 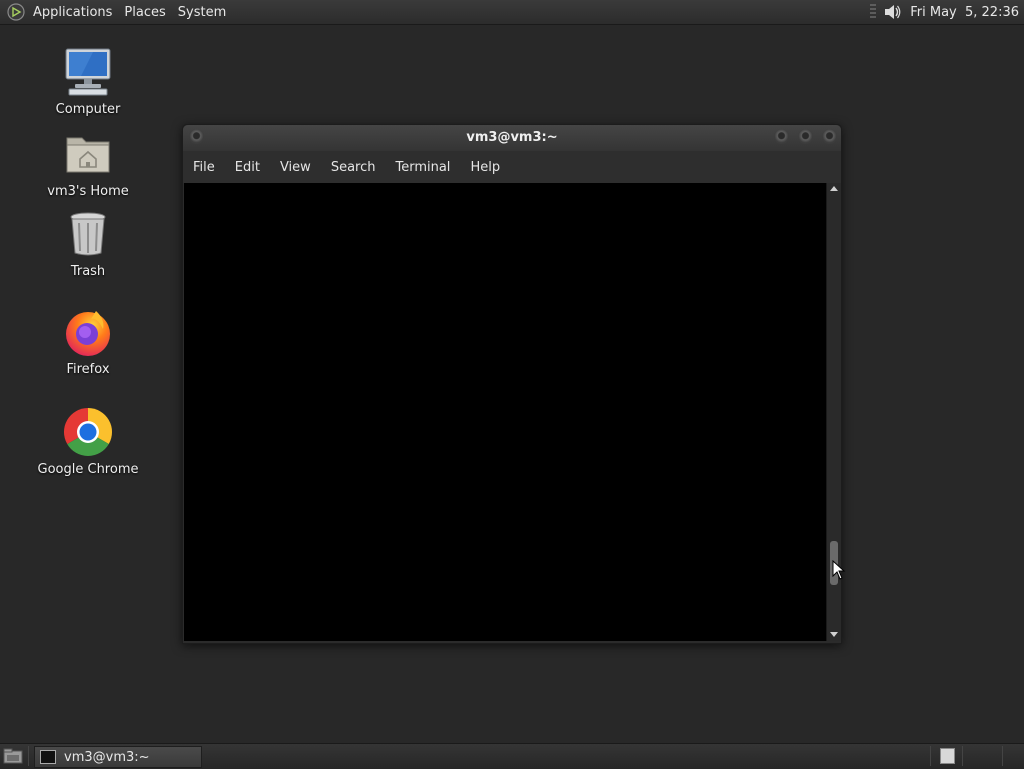 I want to click on applications-menu-icon, so click(x=16, y=12).